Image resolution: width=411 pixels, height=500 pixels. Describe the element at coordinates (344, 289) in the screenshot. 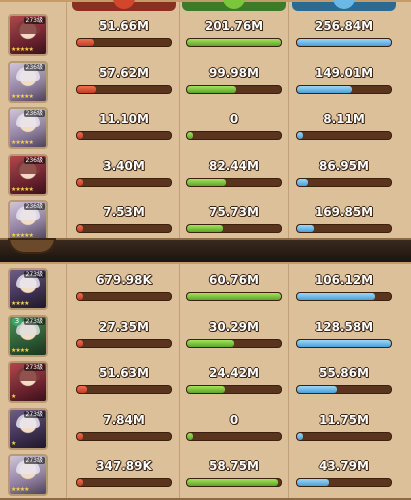

I see `shield-stat-cell: 106.12M` at that location.